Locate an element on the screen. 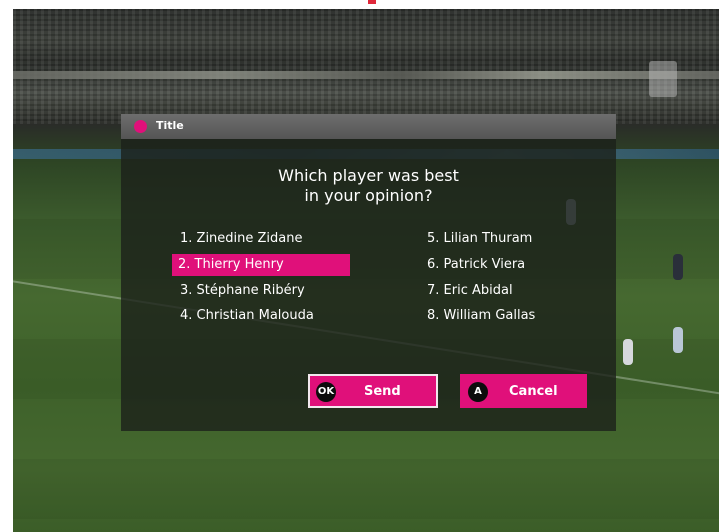 The width and height of the screenshot is (719, 532). poll-question: Which player was best in your opinion? is located at coordinates (368, 186).